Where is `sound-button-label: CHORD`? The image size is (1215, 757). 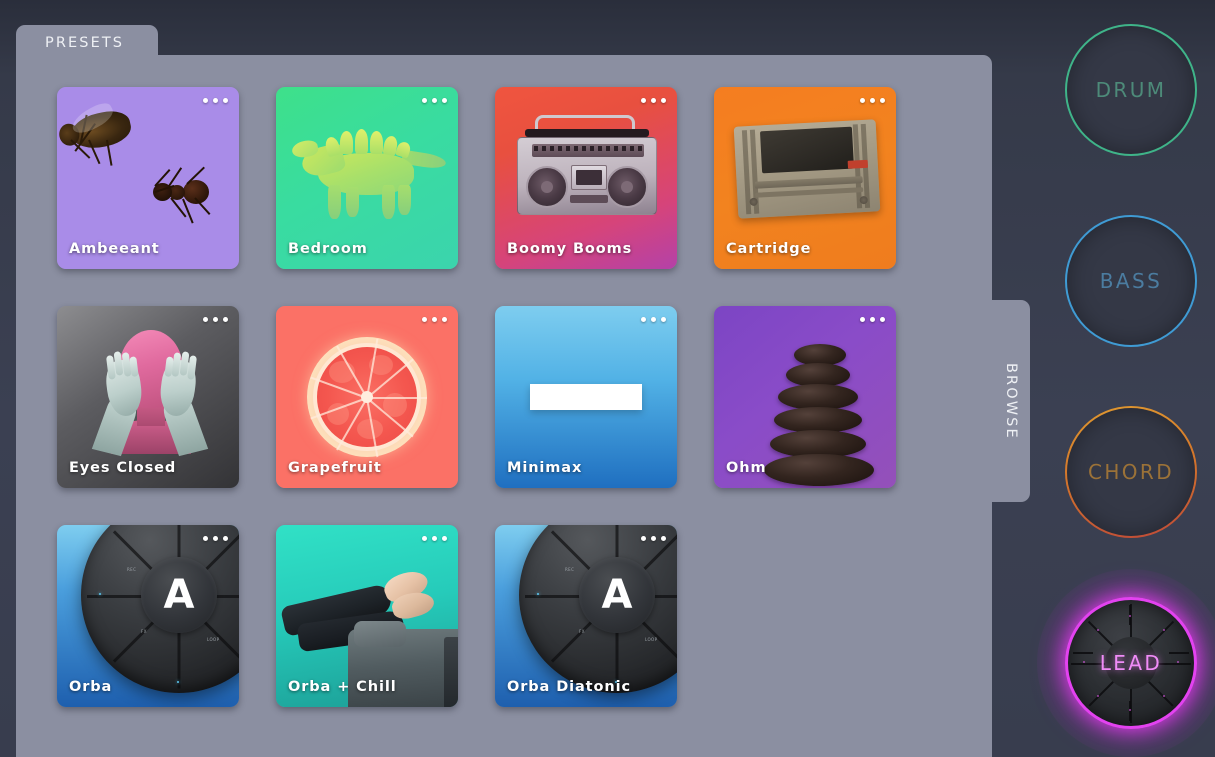 sound-button-label: CHORD is located at coordinates (1131, 472).